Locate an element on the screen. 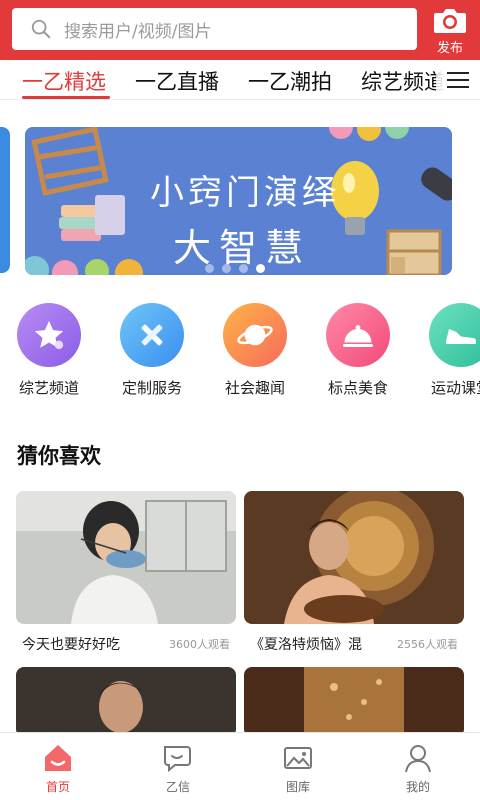  sneaker-icon is located at coordinates (454, 335).